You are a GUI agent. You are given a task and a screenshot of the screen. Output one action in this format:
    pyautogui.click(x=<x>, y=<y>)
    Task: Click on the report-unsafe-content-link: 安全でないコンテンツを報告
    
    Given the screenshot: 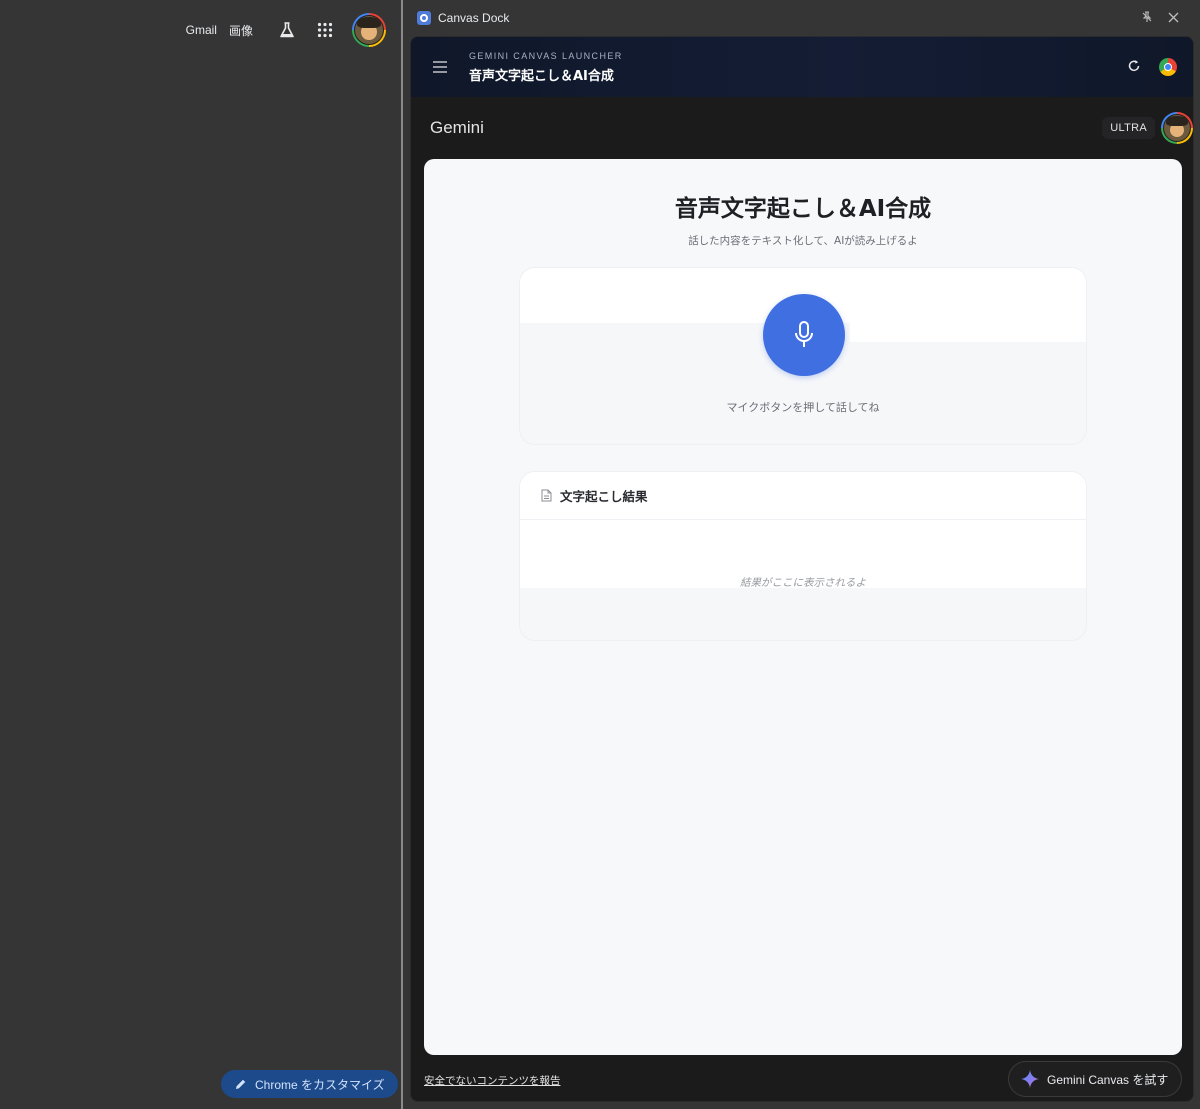 What is the action you would take?
    pyautogui.click(x=492, y=1080)
    